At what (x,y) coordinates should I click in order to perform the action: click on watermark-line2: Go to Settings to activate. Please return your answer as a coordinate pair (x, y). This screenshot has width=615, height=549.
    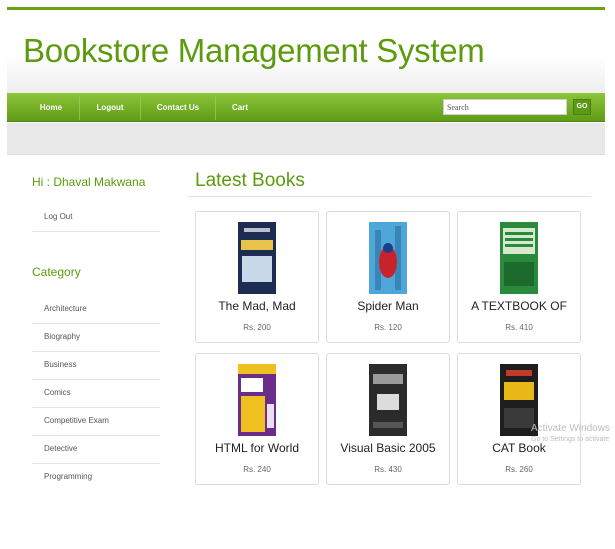
    Looking at the image, I should click on (570, 439).